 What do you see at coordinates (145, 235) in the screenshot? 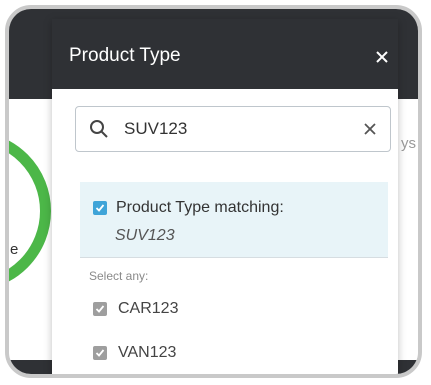
I see `match-value: SUV123` at bounding box center [145, 235].